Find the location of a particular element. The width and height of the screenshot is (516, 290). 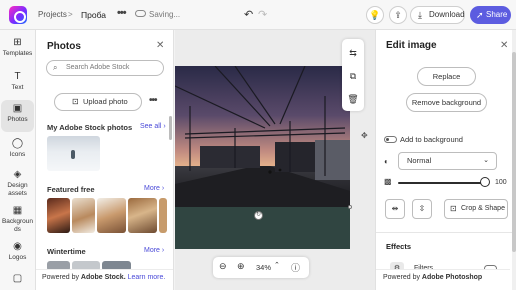

undo-icon: ↶ is located at coordinates (248, 14).